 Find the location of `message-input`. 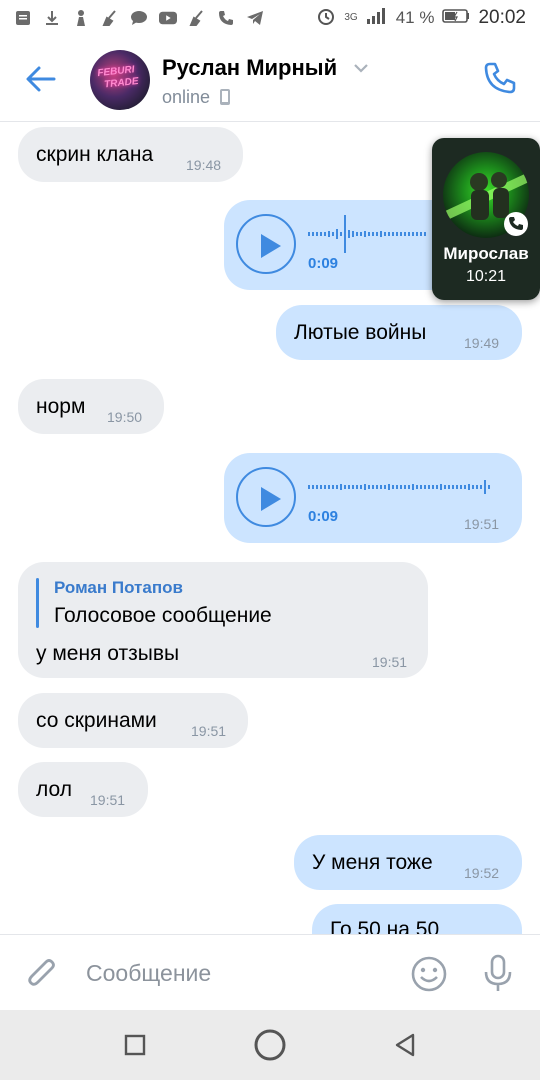

message-input is located at coordinates (236, 973).